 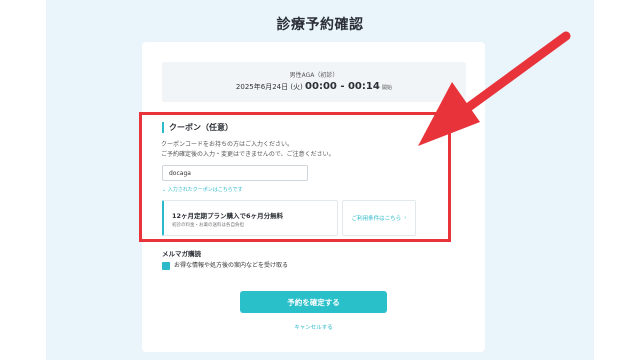 I want to click on booking-date: 2025年6月24日 (火), so click(x=269, y=87).